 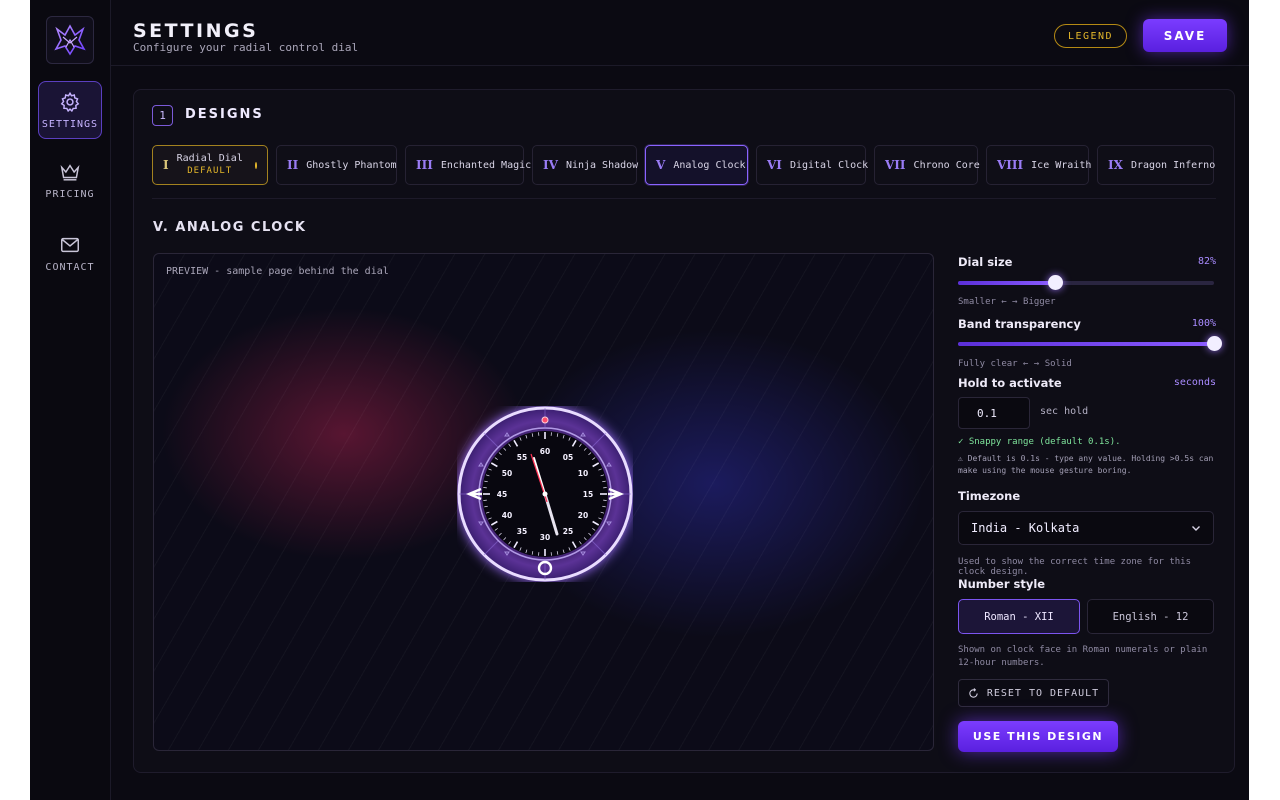 What do you see at coordinates (246, 47) in the screenshot?
I see `page-subtitle: Configure your radial control dial` at bounding box center [246, 47].